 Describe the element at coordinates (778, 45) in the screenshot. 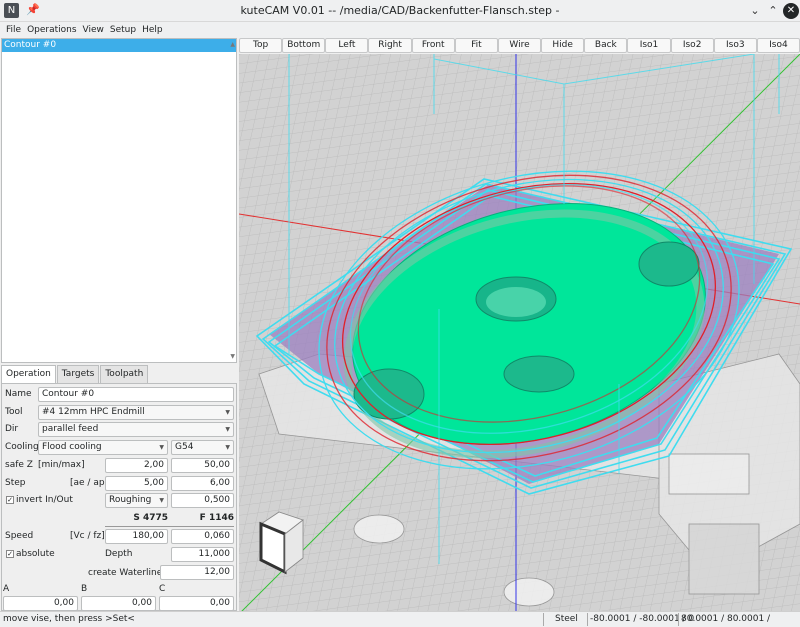

I see `view-iso4-button: Iso4` at that location.